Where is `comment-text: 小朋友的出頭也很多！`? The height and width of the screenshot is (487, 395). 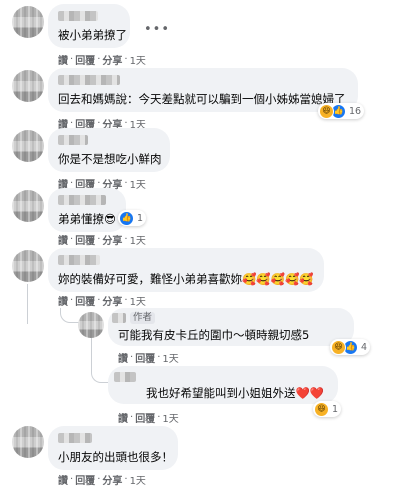 comment-text: 小朋友的出頭也很多！ is located at coordinates (115, 457).